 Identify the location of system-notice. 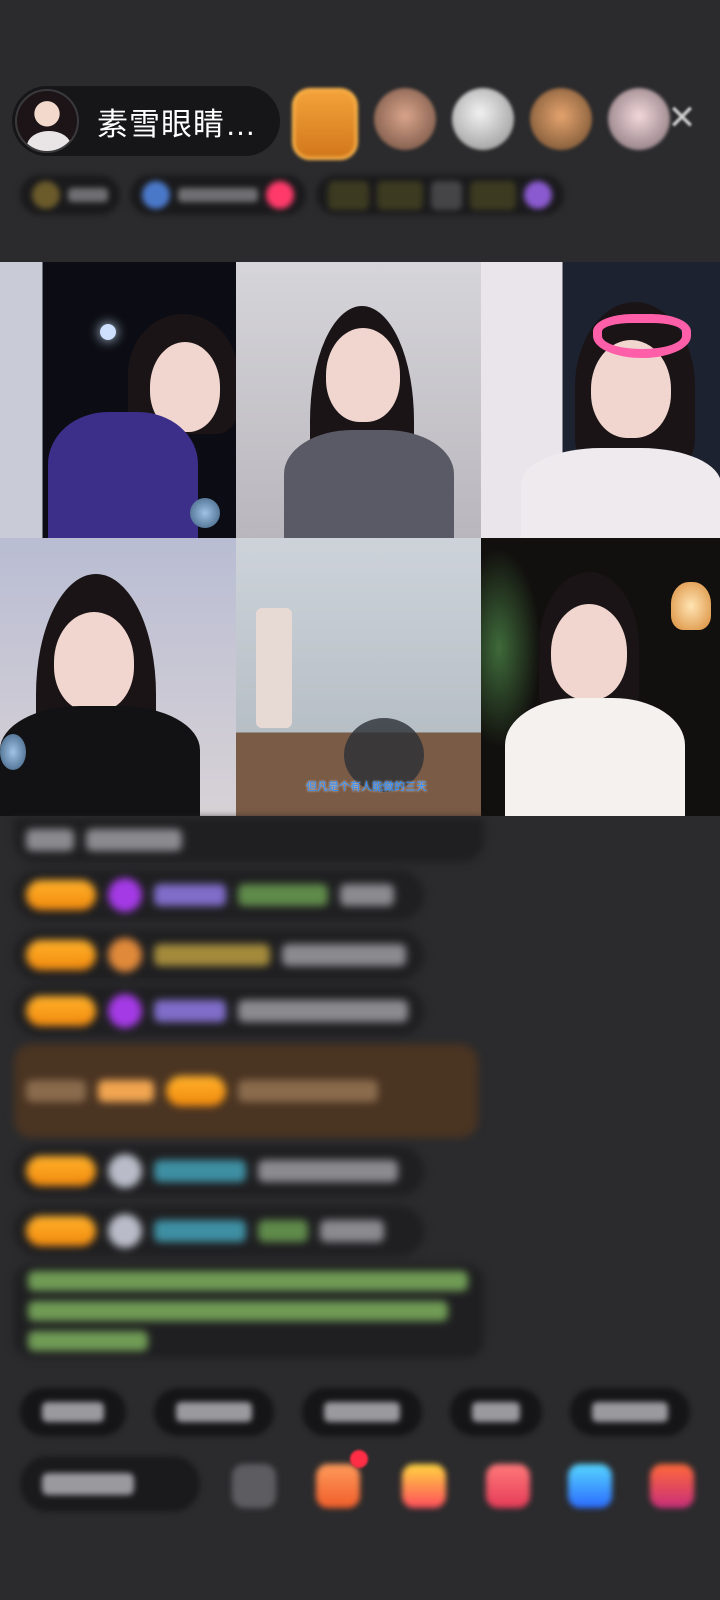
(249, 1311).